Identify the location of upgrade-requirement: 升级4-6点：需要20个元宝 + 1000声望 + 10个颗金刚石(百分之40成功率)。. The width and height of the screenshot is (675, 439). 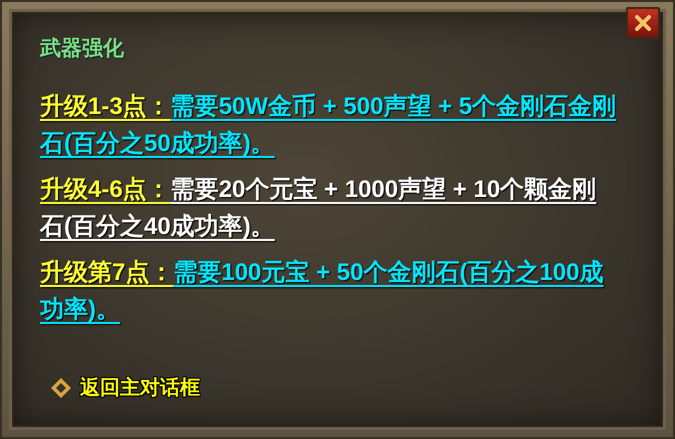
(319, 208).